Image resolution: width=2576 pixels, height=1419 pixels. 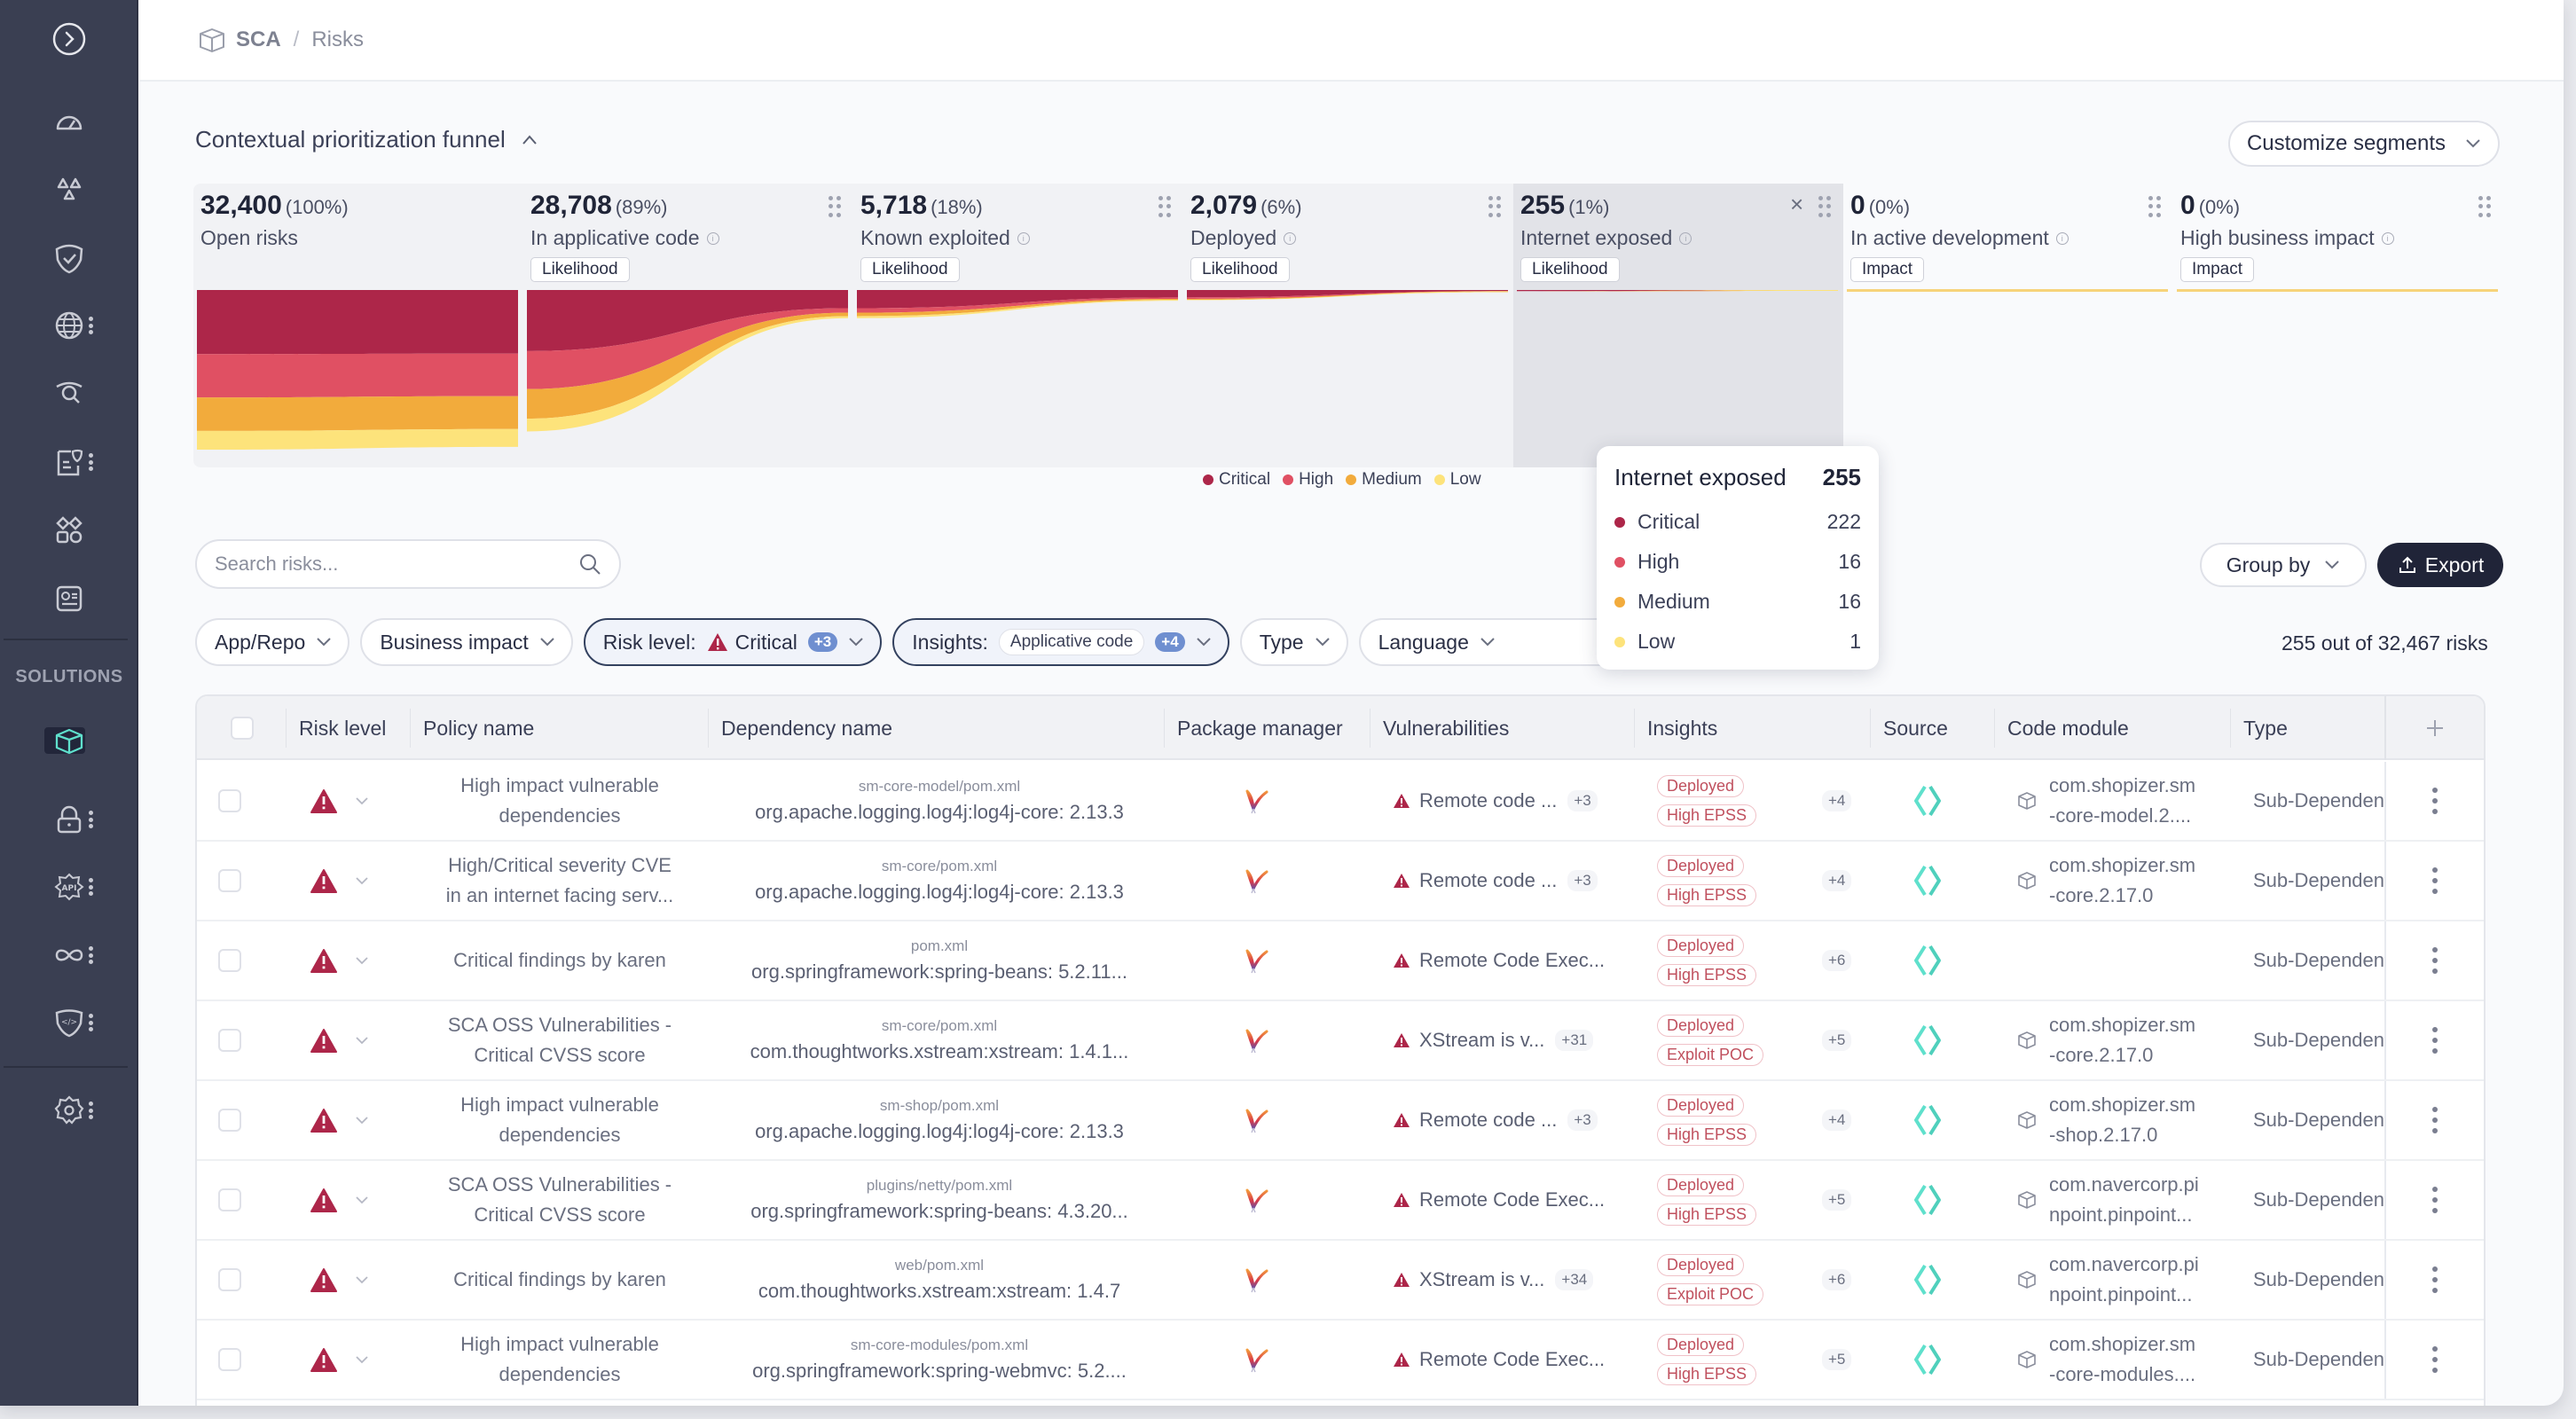 What do you see at coordinates (1060, 642) in the screenshot?
I see `filter-insights: Insights: Applicative code +4` at bounding box center [1060, 642].